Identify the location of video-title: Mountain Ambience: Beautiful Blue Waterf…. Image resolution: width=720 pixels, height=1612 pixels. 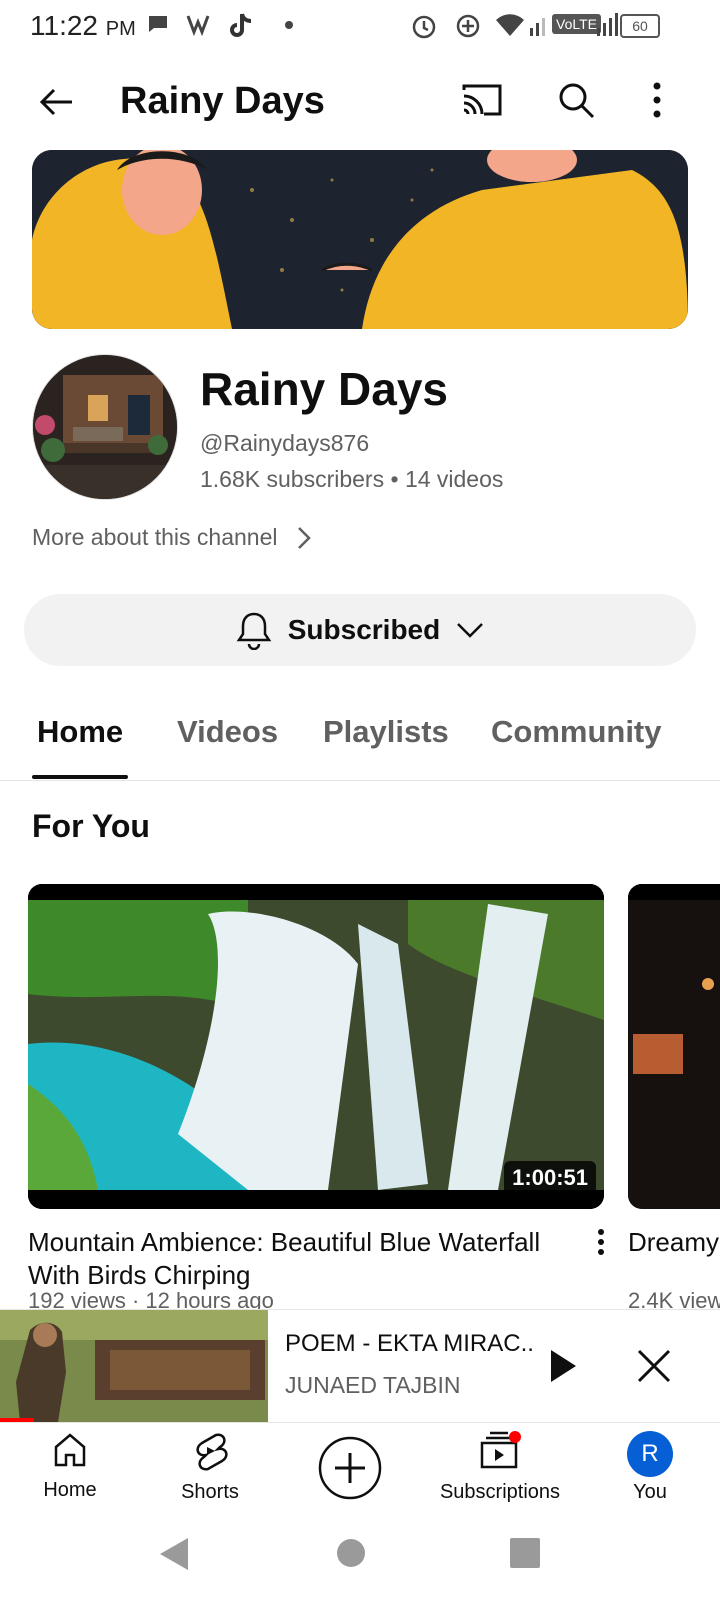
(288, 1259).